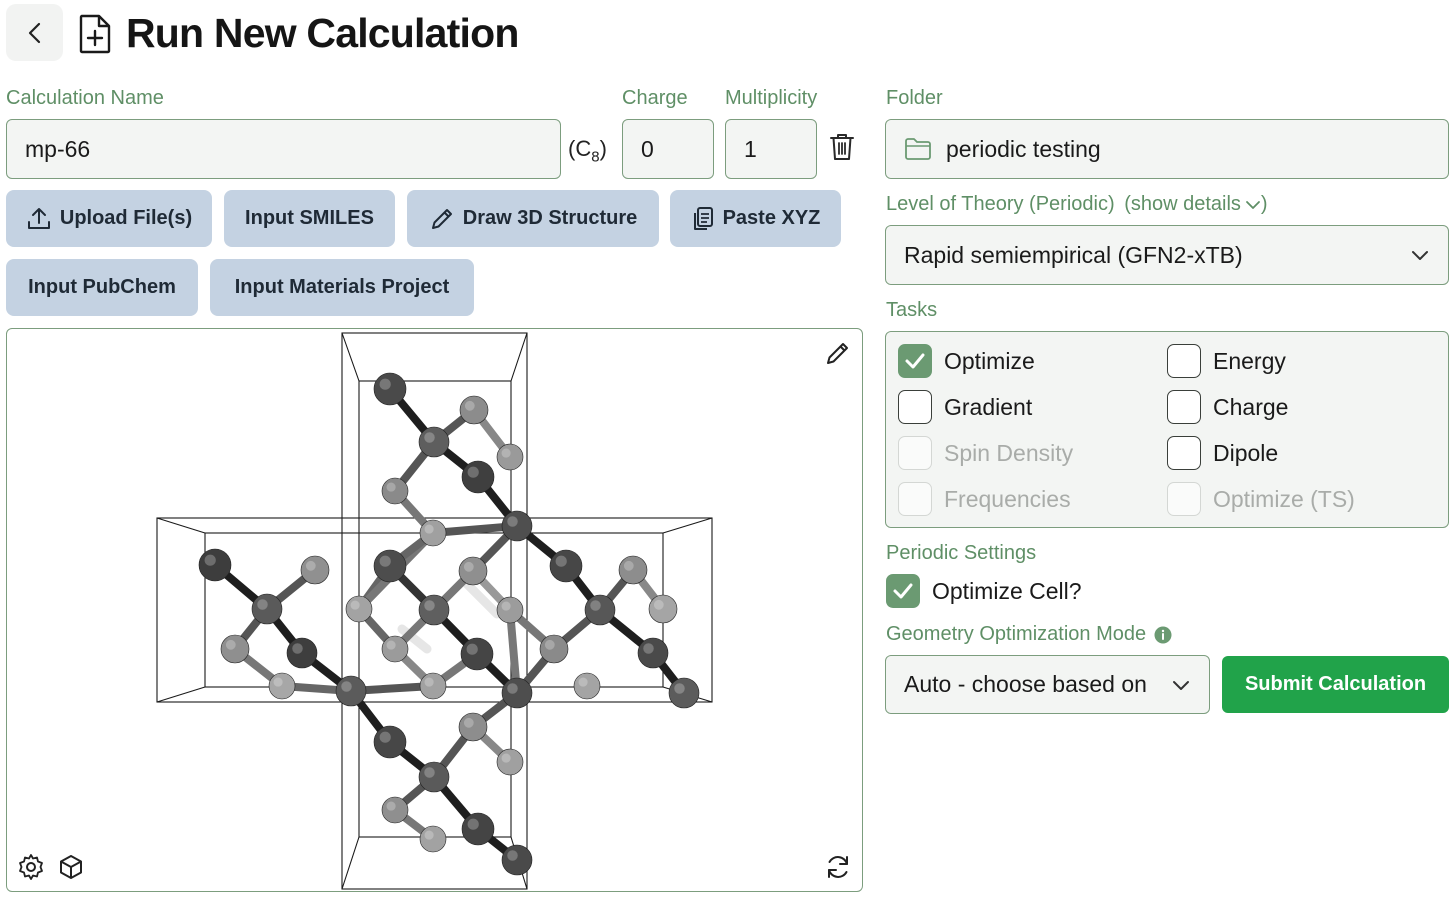 The width and height of the screenshot is (1456, 899). What do you see at coordinates (838, 353) in the screenshot?
I see `edit-pencil-icon` at bounding box center [838, 353].